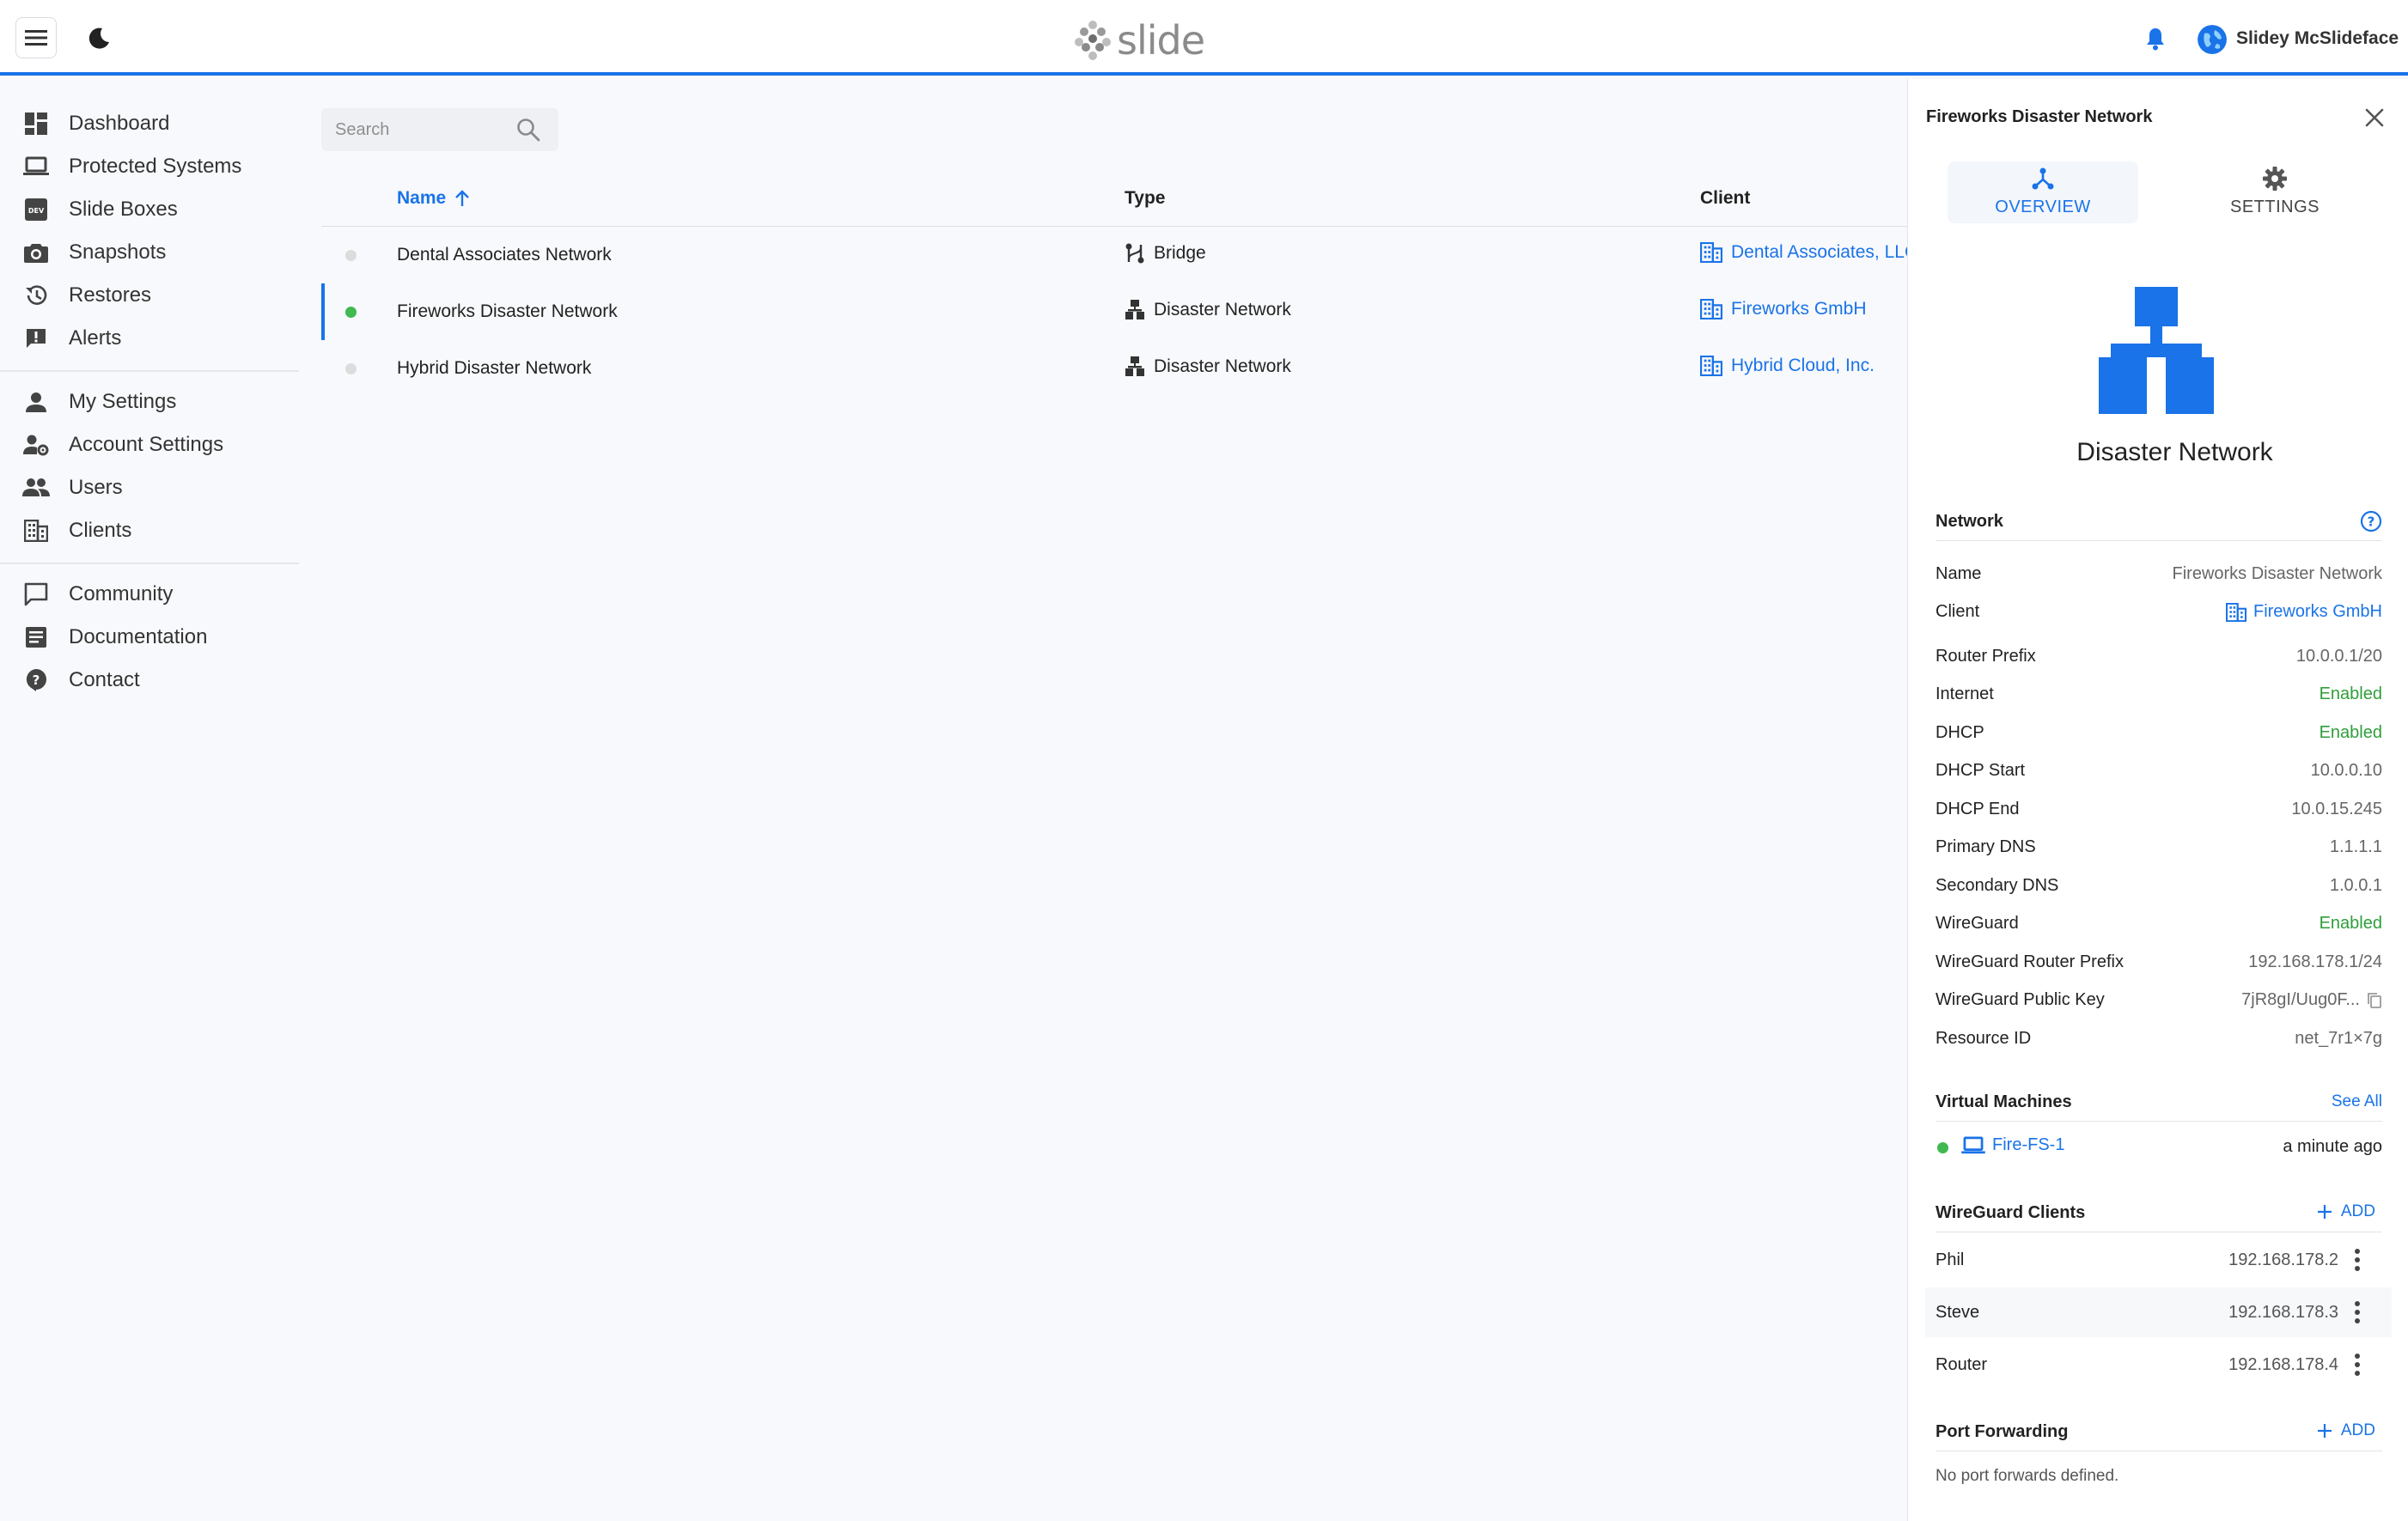 This screenshot has width=2408, height=1521. I want to click on sidebar-item-snapshots: Snapshots, so click(159, 253).